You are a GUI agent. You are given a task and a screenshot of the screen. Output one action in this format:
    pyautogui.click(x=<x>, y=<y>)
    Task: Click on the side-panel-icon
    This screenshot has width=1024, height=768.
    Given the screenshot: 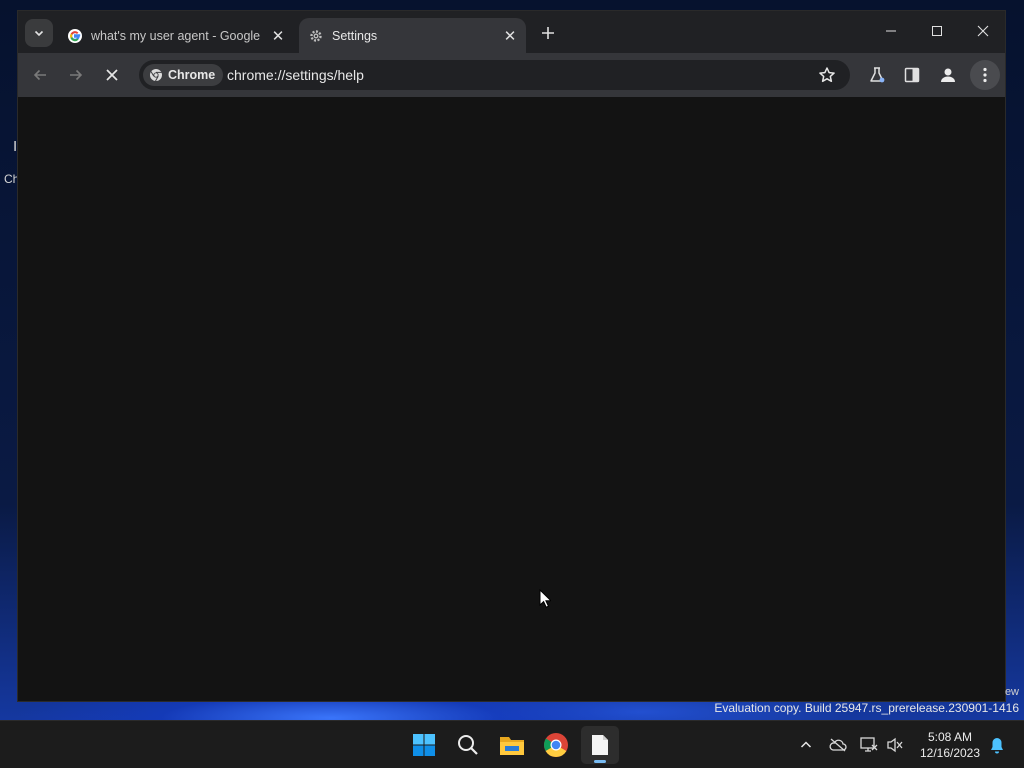 What is the action you would take?
    pyautogui.click(x=912, y=75)
    